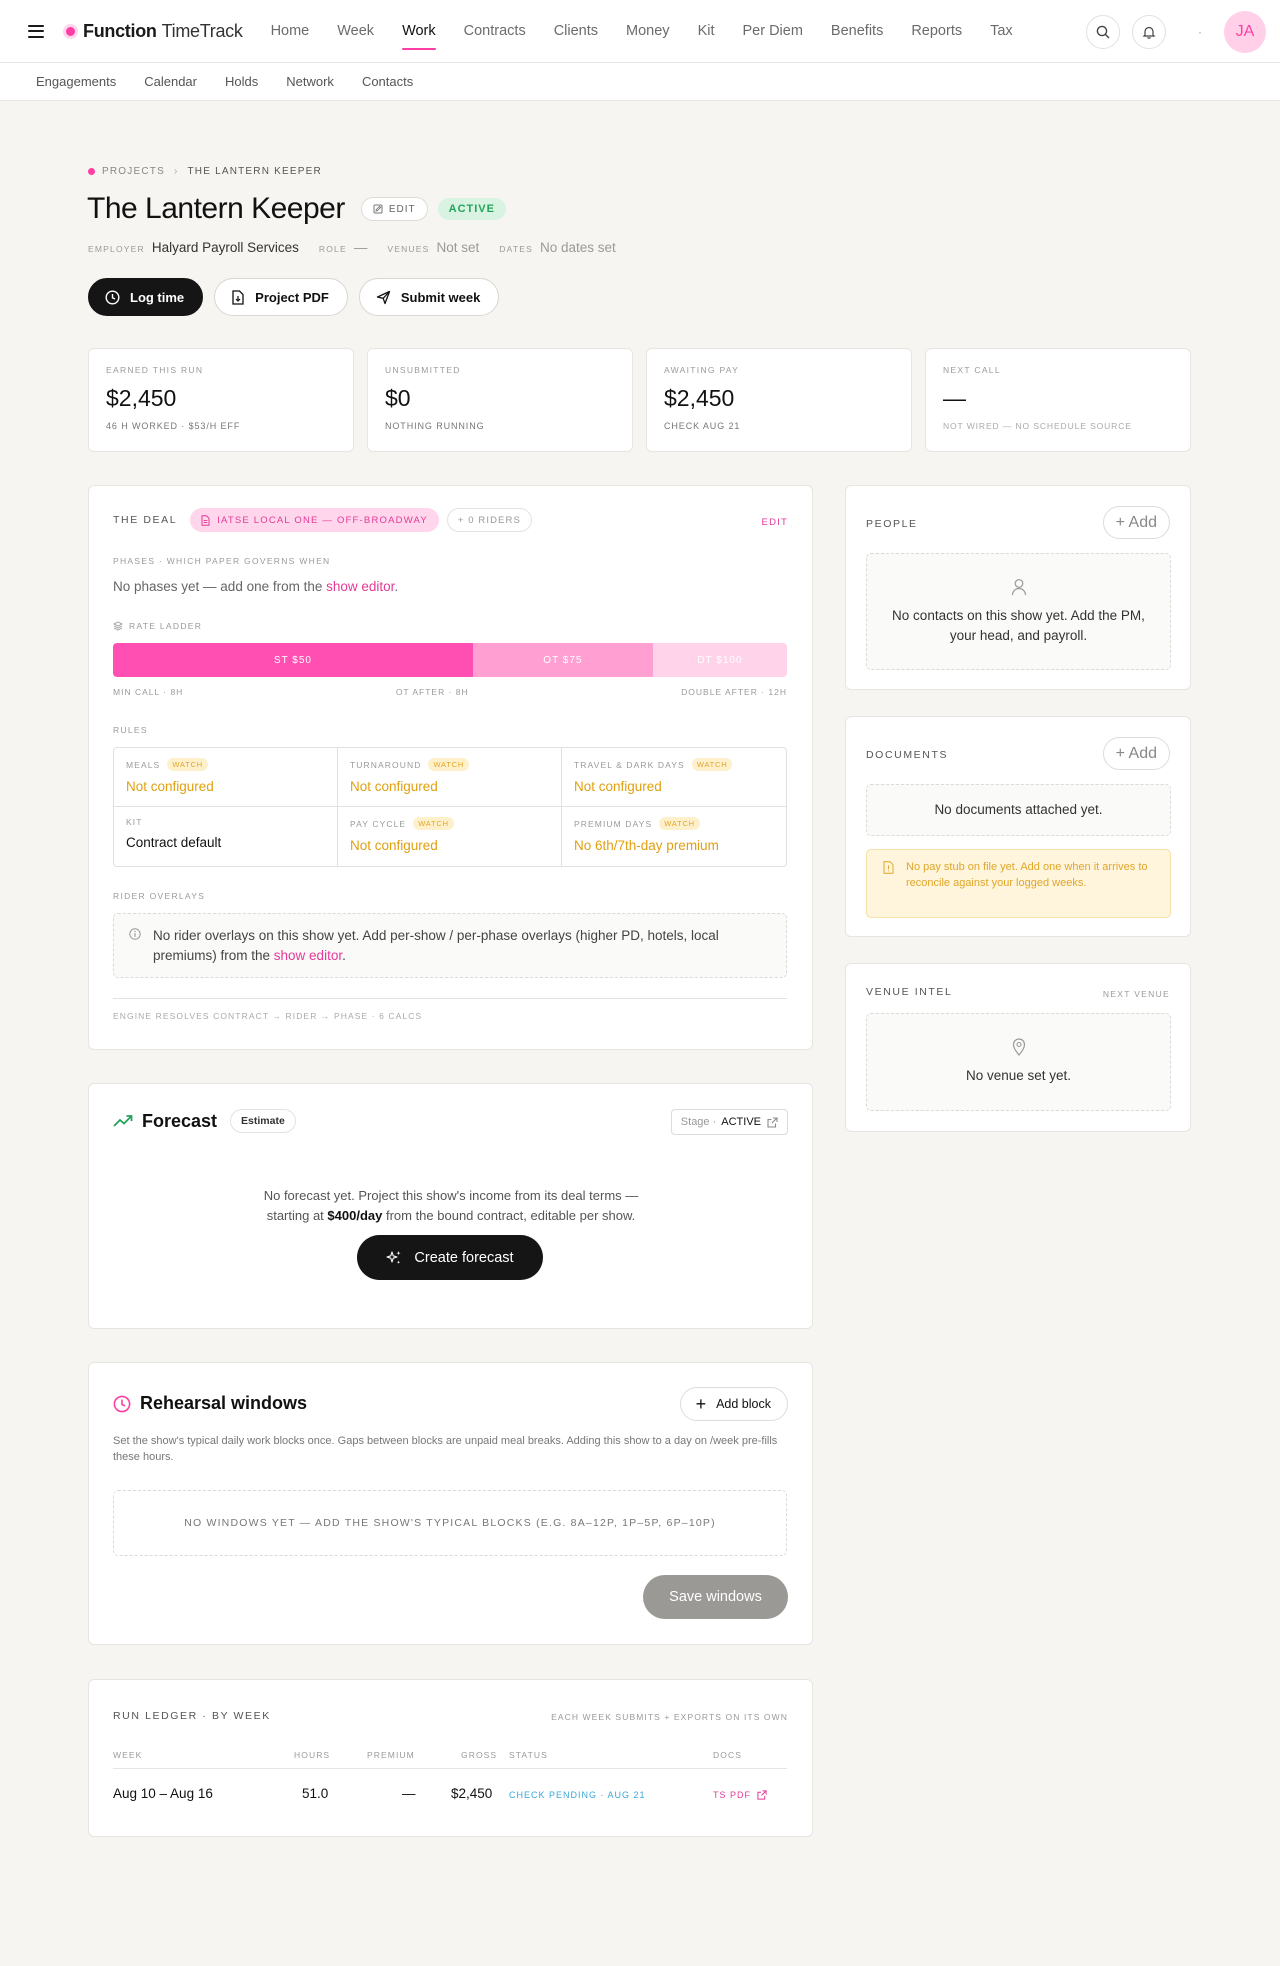 The width and height of the screenshot is (1280, 1966). I want to click on subnav-item-holds: Holds, so click(241, 81).